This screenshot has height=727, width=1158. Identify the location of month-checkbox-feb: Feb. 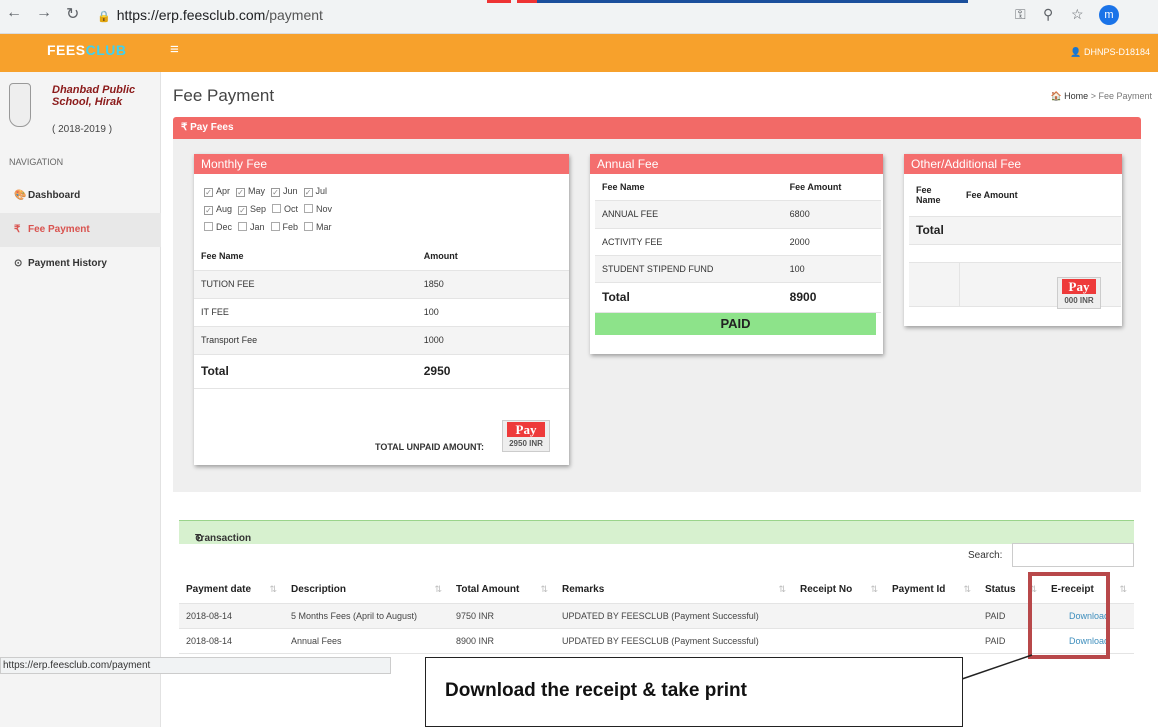
(284, 227).